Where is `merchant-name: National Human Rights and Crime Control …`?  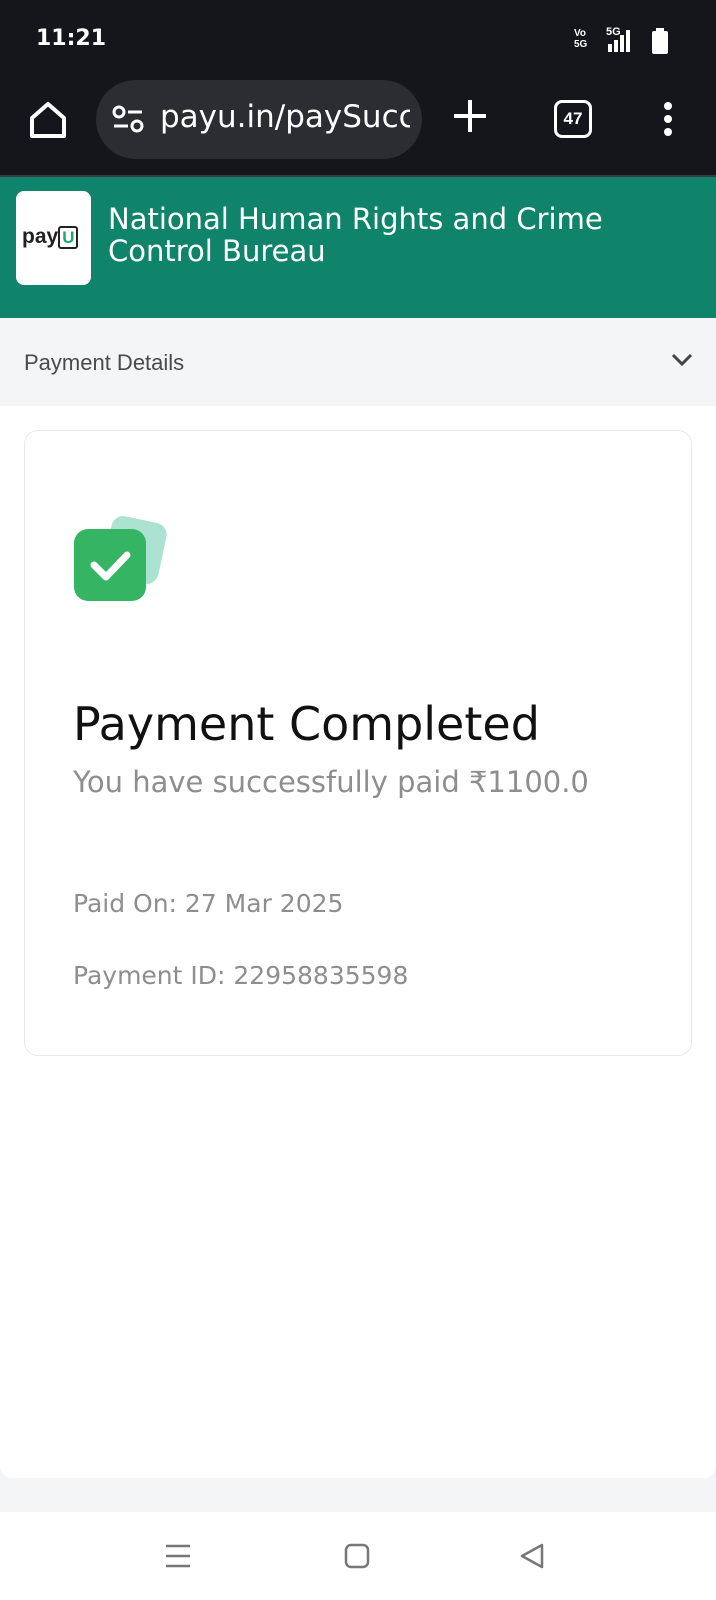 merchant-name: National Human Rights and Crime Control … is located at coordinates (355, 235).